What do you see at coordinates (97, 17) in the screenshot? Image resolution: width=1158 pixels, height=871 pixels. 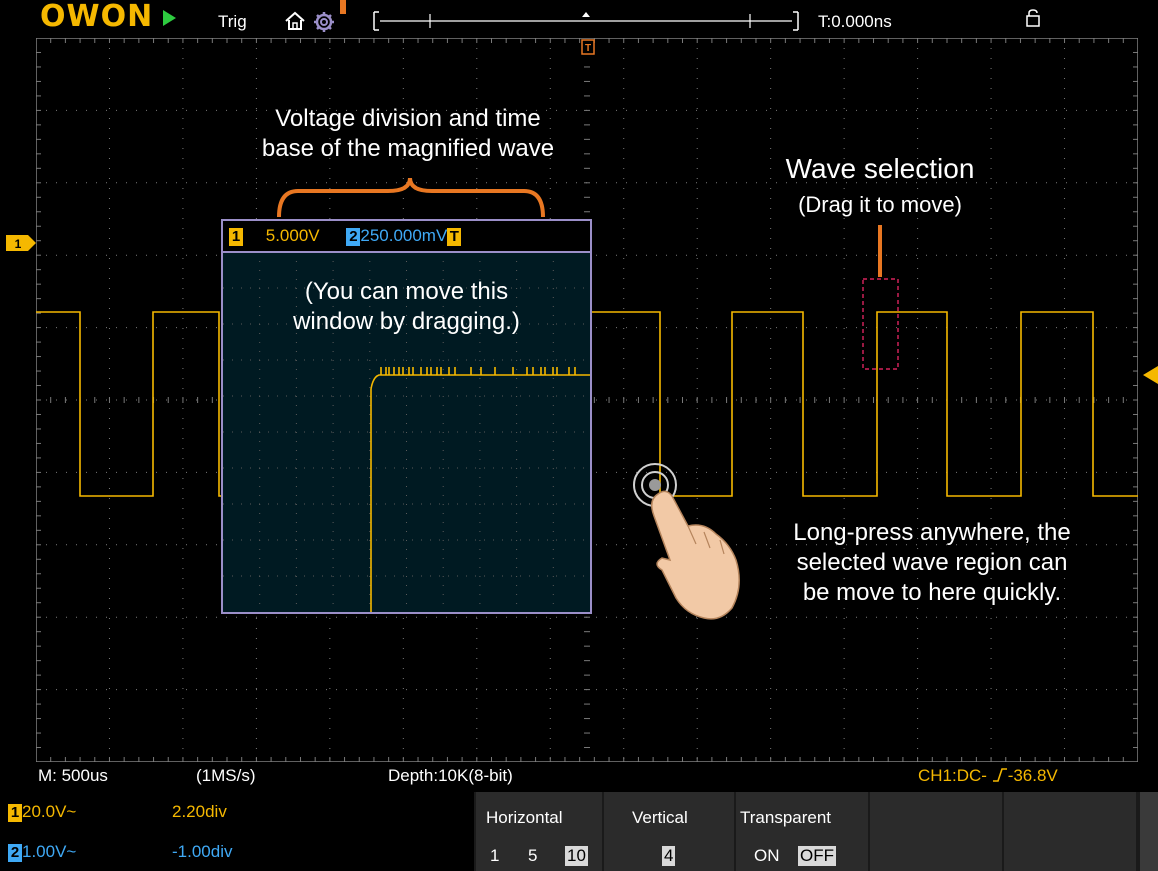 I see `owon-logo: OWON` at bounding box center [97, 17].